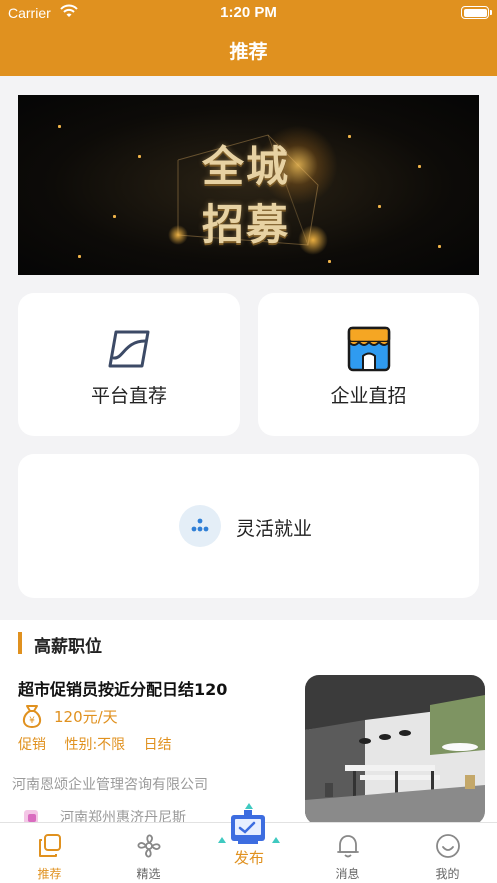  I want to click on section-accent-bar, so click(20, 643).